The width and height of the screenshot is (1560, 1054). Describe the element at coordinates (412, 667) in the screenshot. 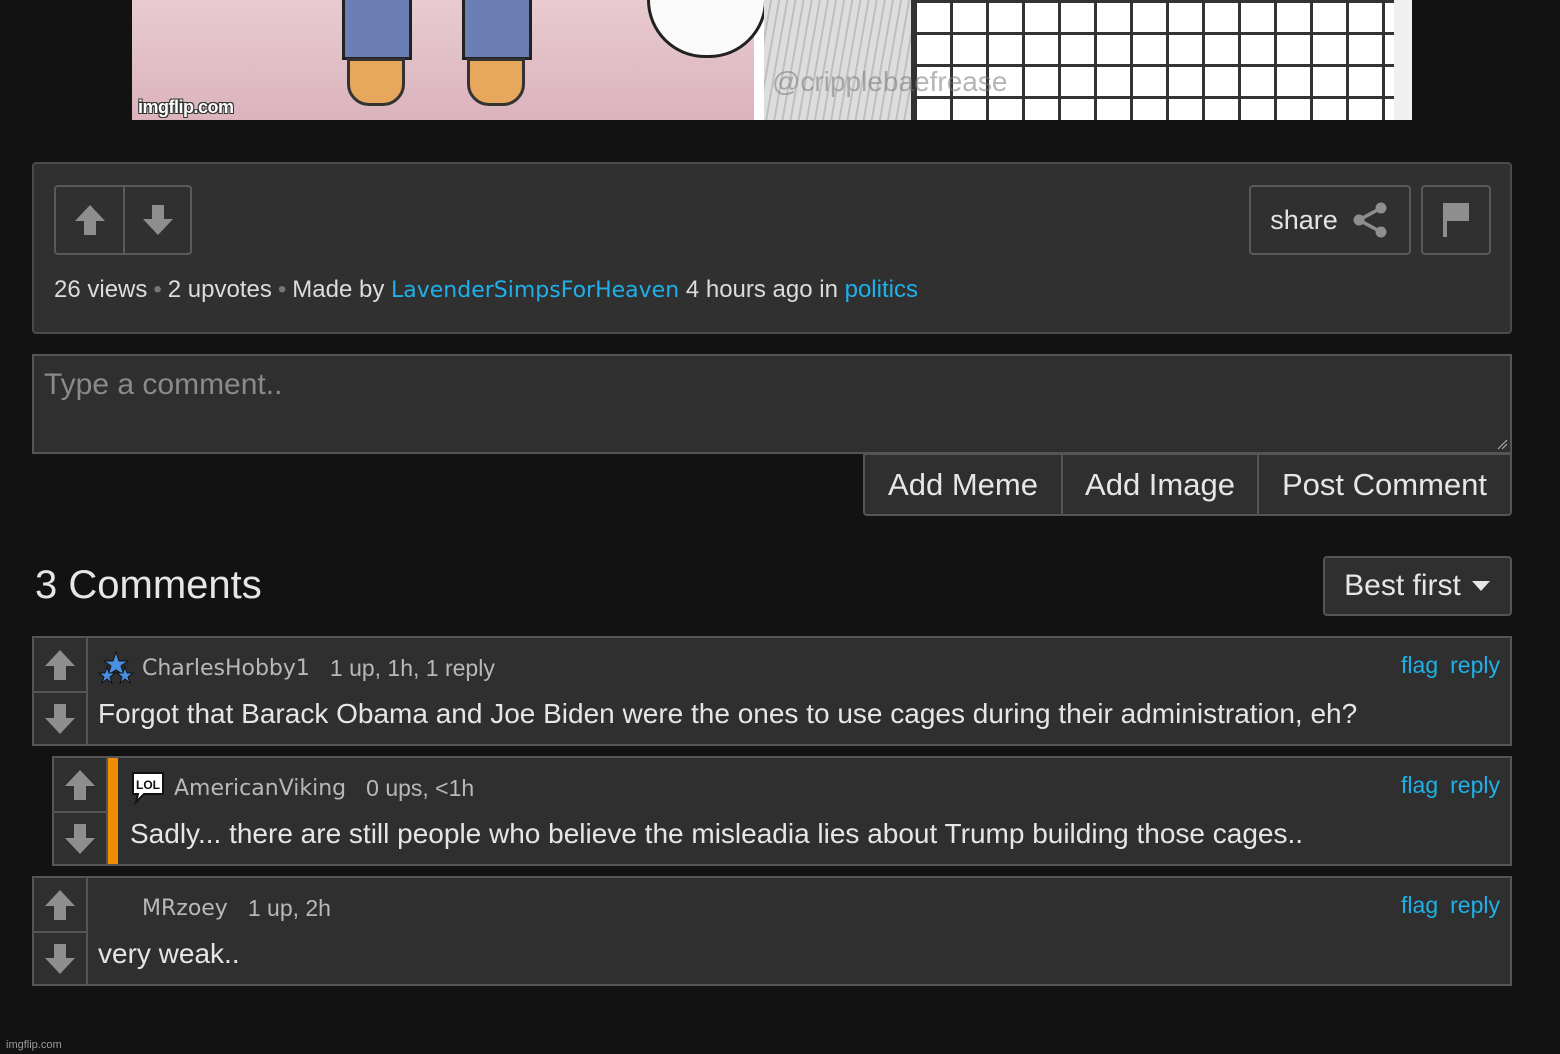

I see `comment-stats: 1 up, 1h, 1 reply` at that location.